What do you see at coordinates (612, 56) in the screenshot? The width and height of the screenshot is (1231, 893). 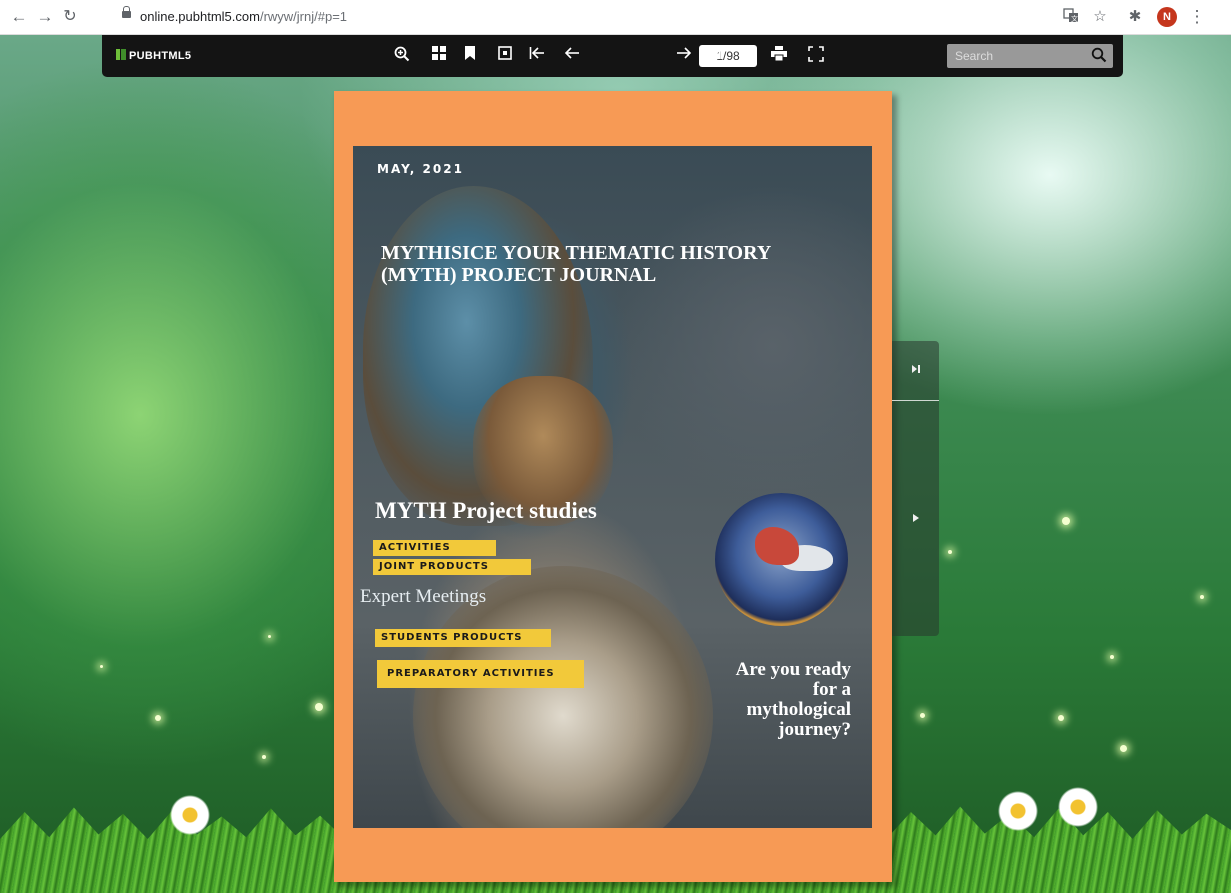 I see `flipbook-toolbar: PUBHTML5` at bounding box center [612, 56].